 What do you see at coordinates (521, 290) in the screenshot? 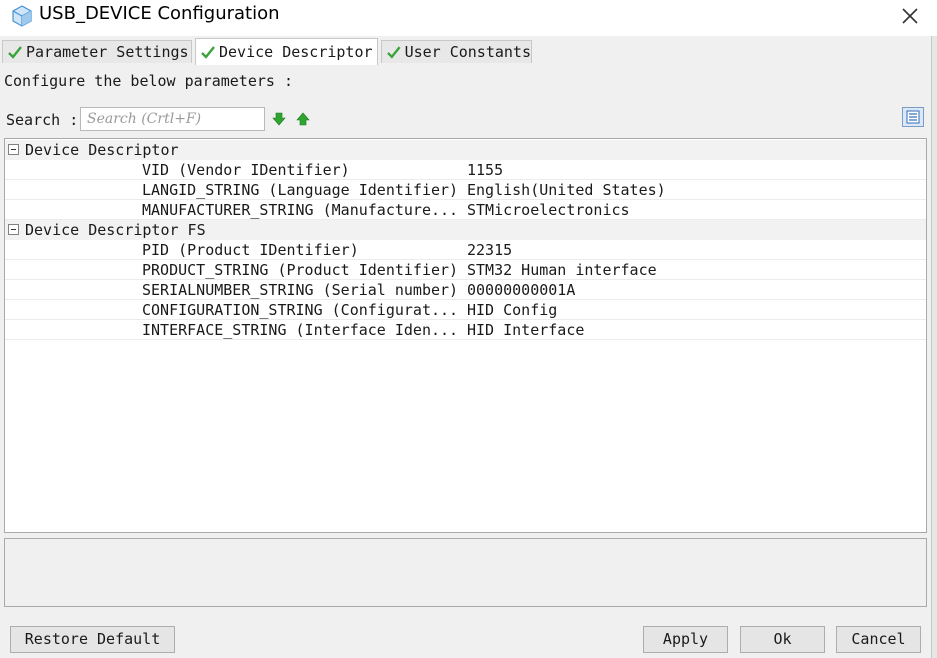
I see `param-value: 00000000001A` at bounding box center [521, 290].